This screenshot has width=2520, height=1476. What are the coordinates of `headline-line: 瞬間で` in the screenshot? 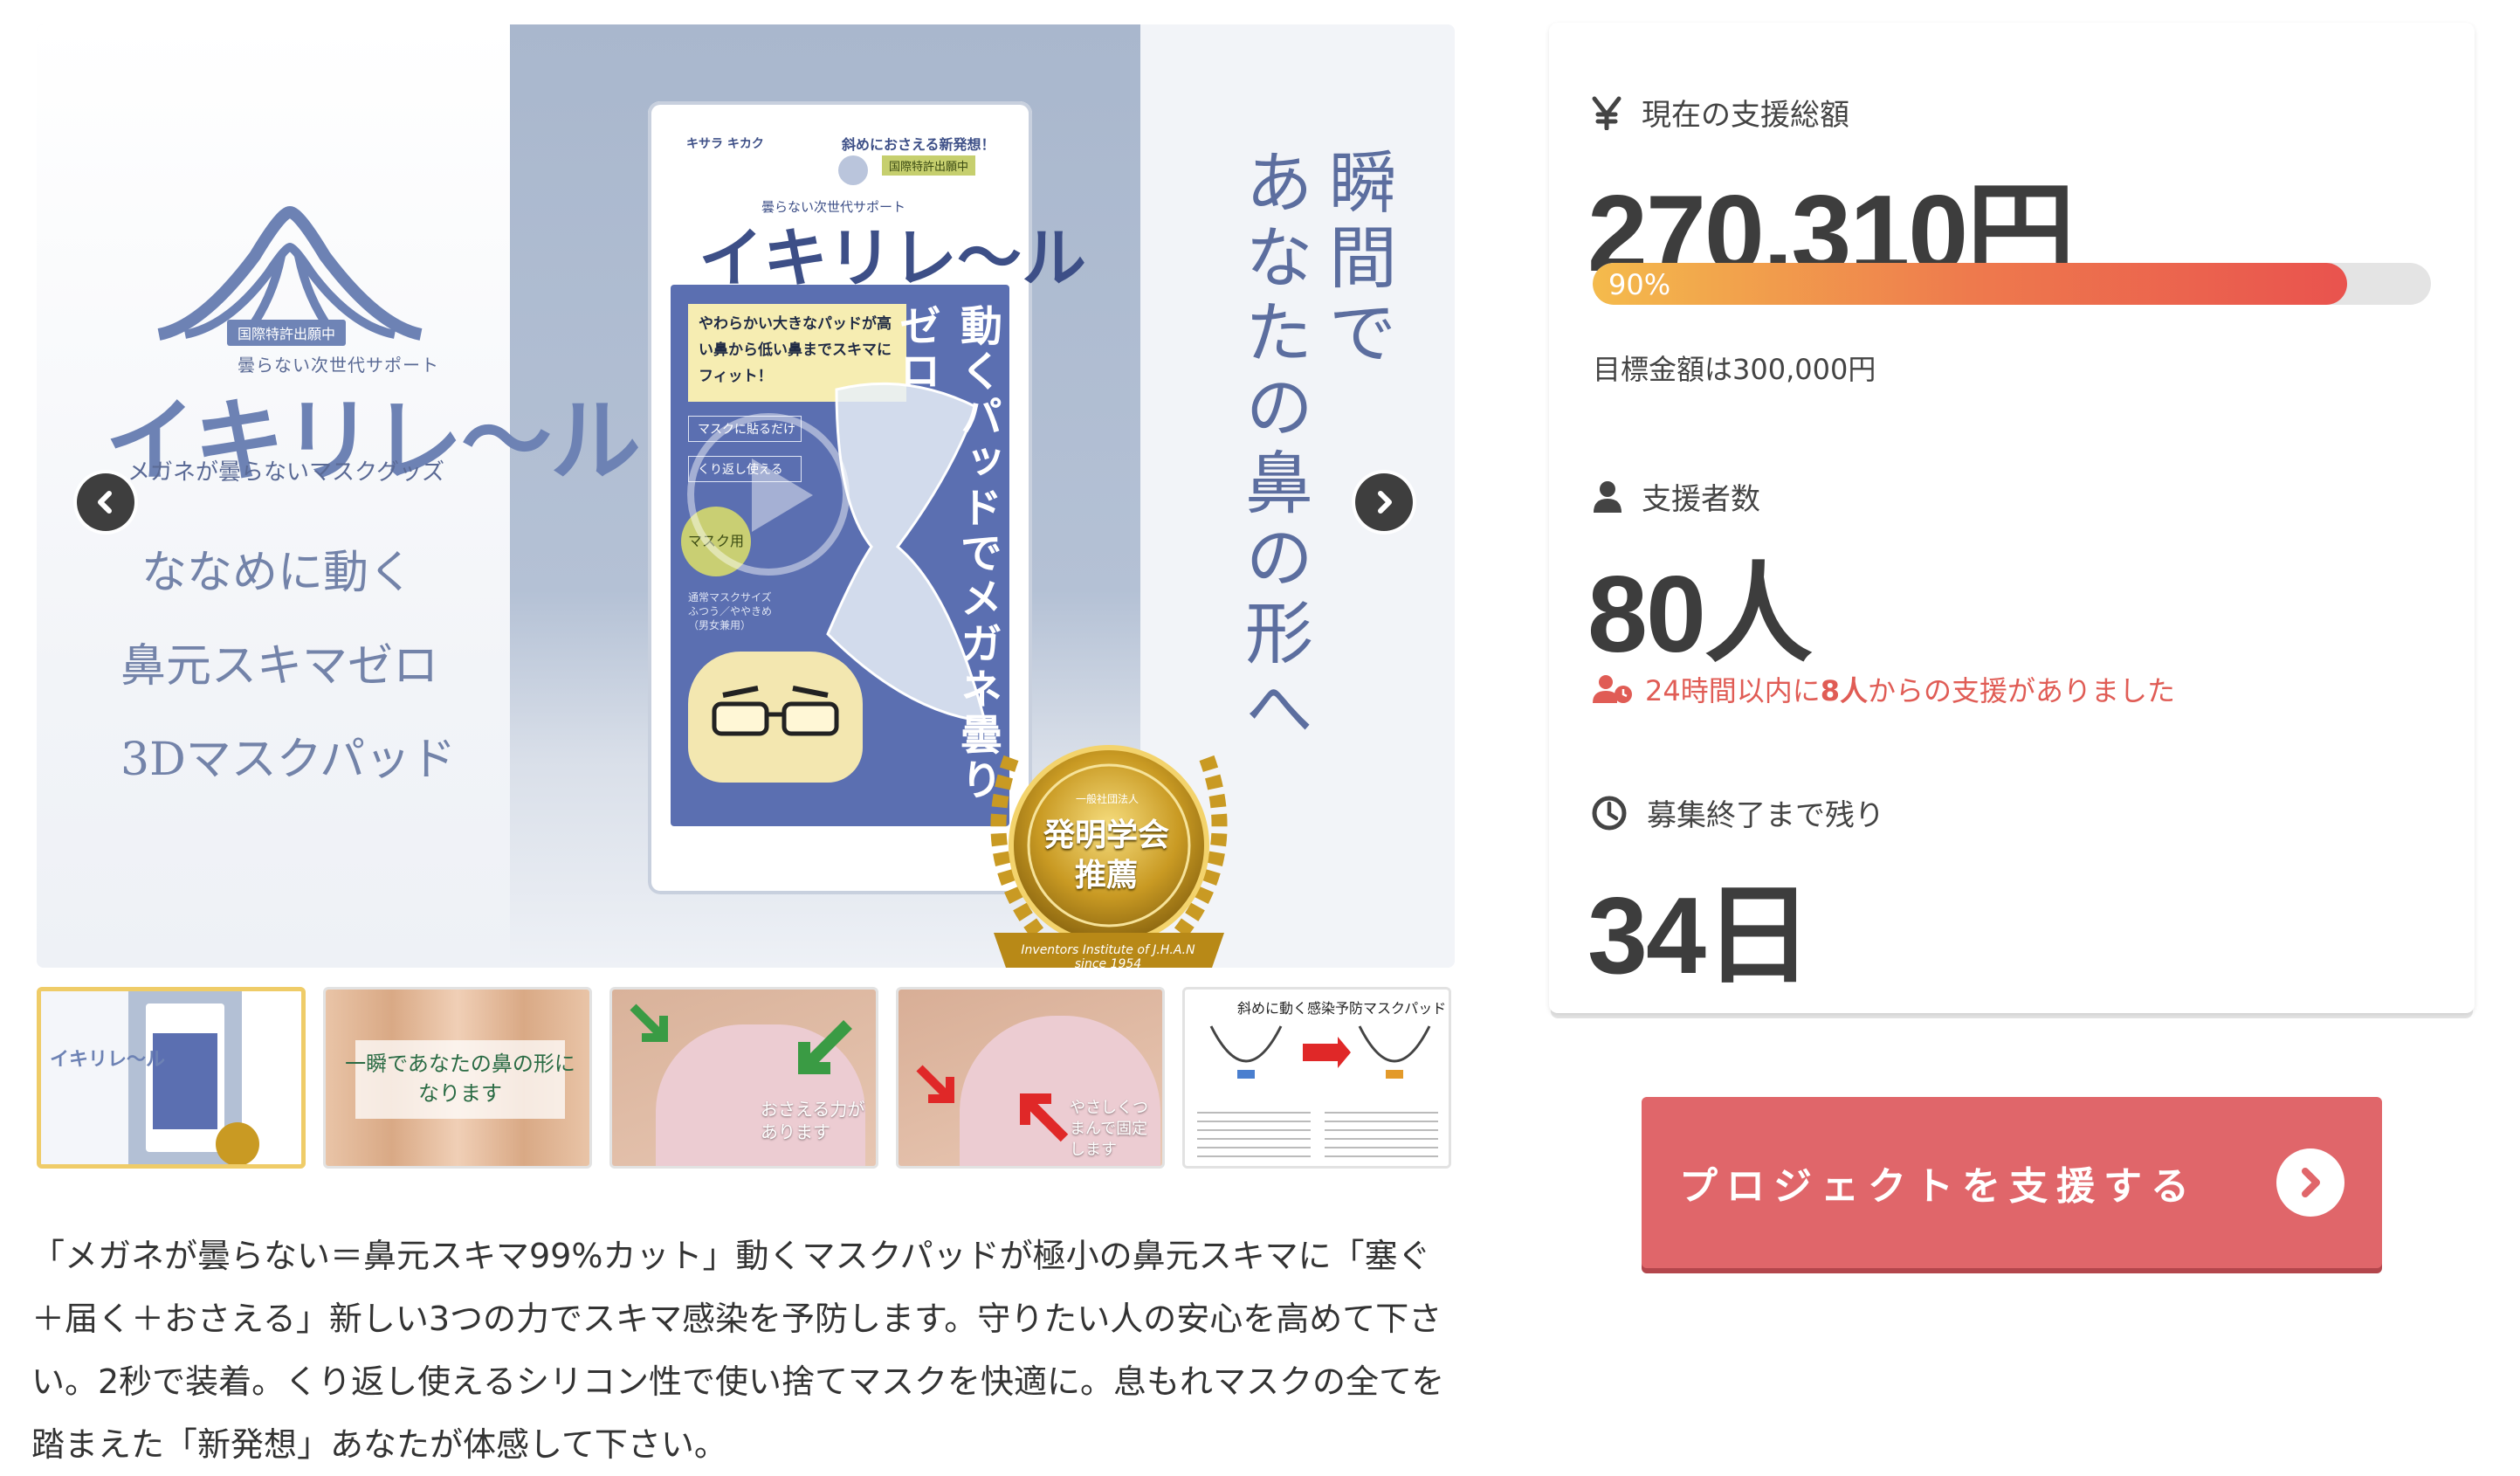 It's located at (1357, 259).